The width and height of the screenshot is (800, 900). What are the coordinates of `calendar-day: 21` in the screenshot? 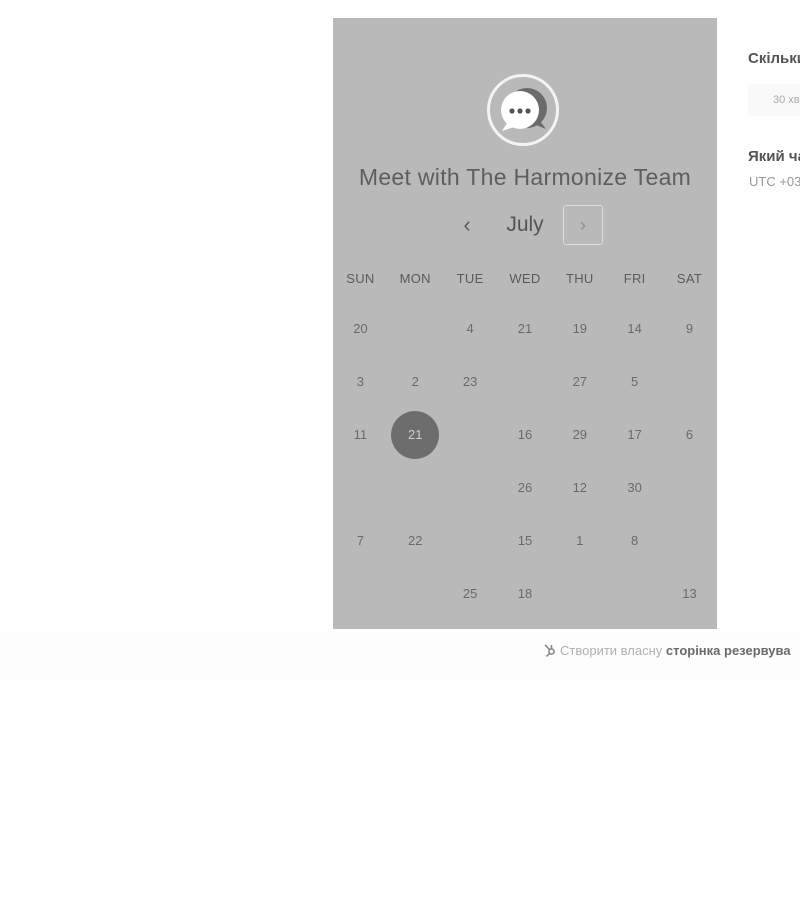 It's located at (525, 328).